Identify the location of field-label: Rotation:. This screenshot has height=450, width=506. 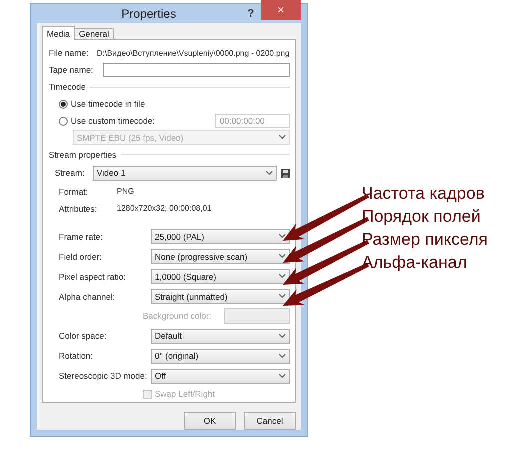
(76, 356).